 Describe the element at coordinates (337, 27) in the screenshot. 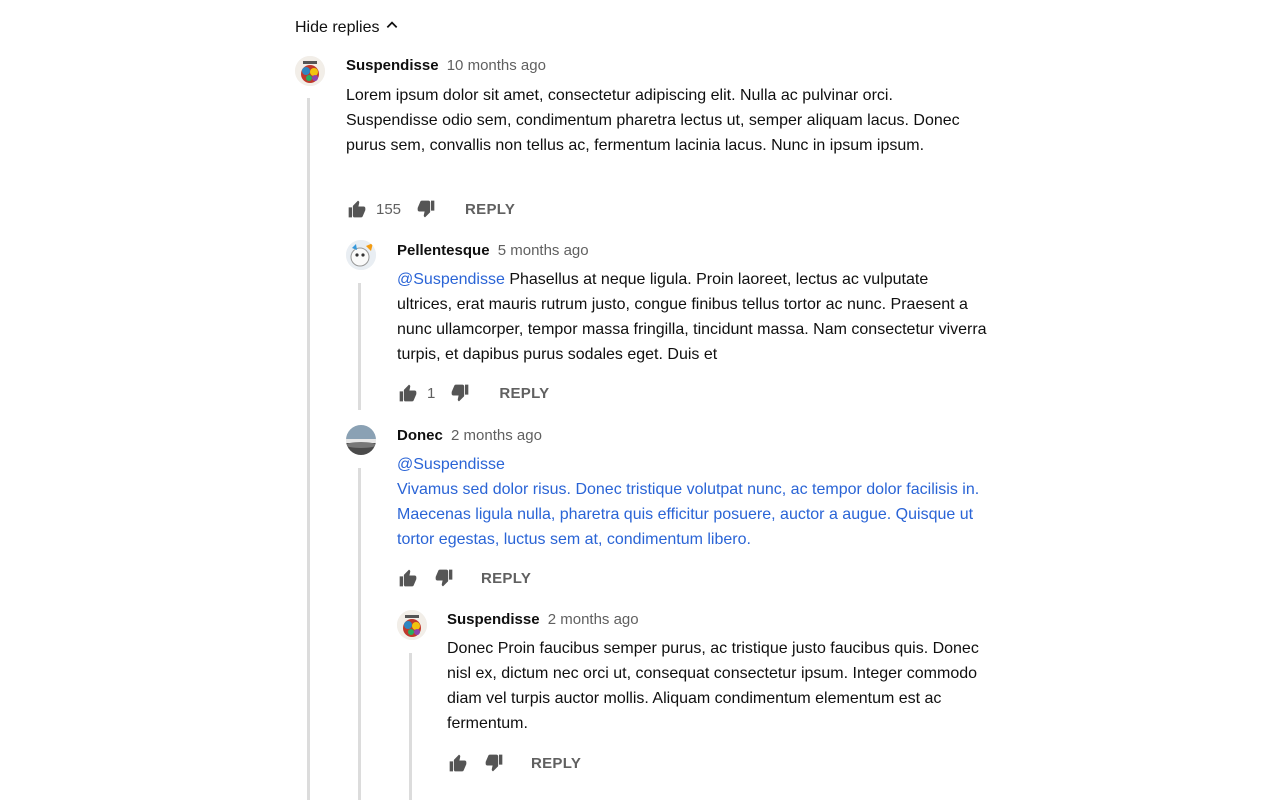

I see `hide-replies-label: Hide replies` at that location.